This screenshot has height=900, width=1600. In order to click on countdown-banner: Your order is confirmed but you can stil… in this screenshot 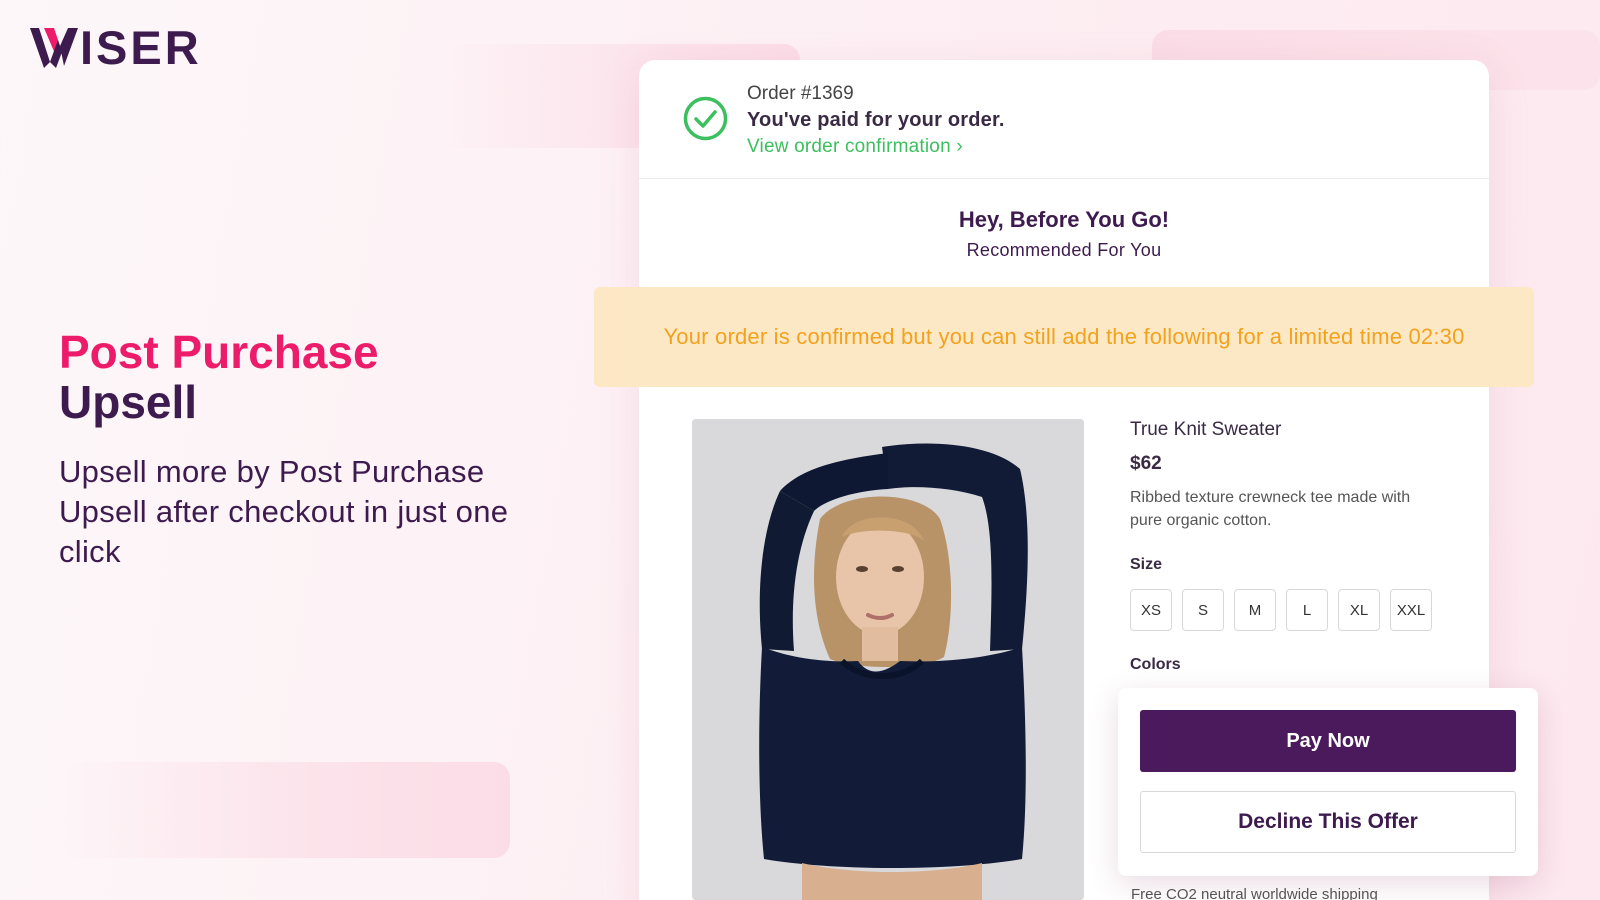, I will do `click(1064, 337)`.